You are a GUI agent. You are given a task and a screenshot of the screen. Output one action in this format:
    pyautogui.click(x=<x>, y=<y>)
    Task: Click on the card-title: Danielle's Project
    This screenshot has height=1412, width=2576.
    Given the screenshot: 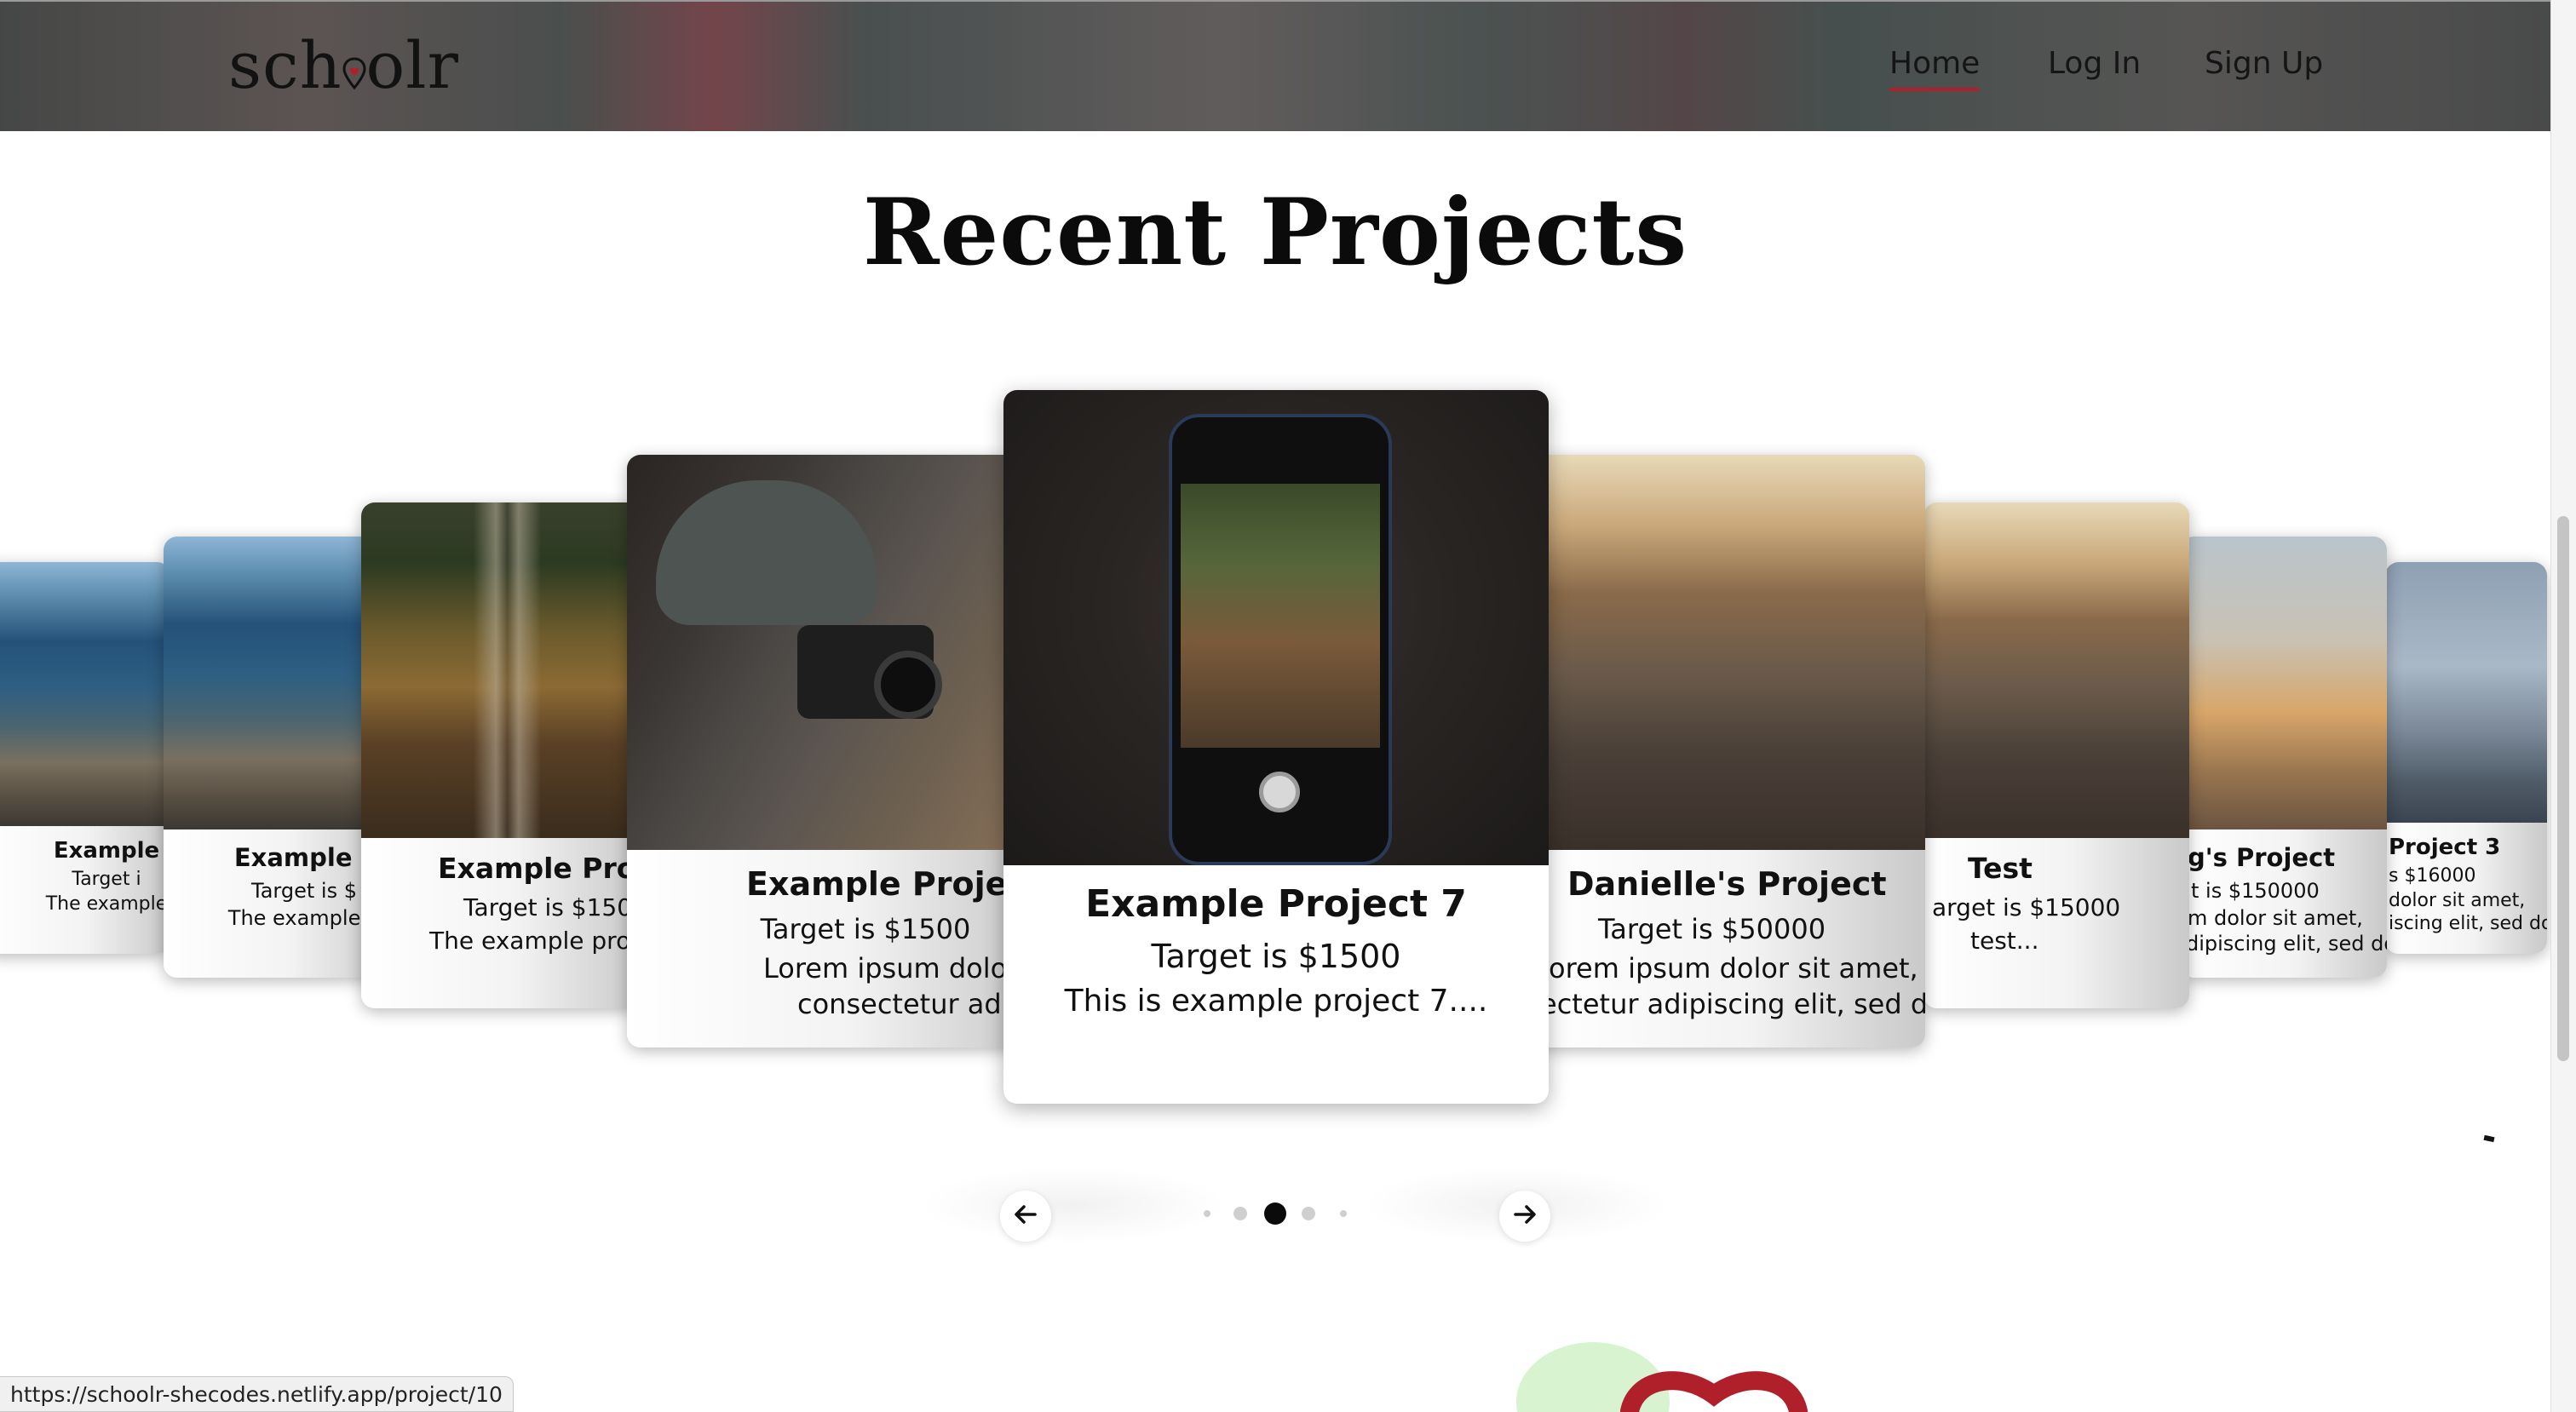 What is the action you would take?
    pyautogui.click(x=1727, y=884)
    